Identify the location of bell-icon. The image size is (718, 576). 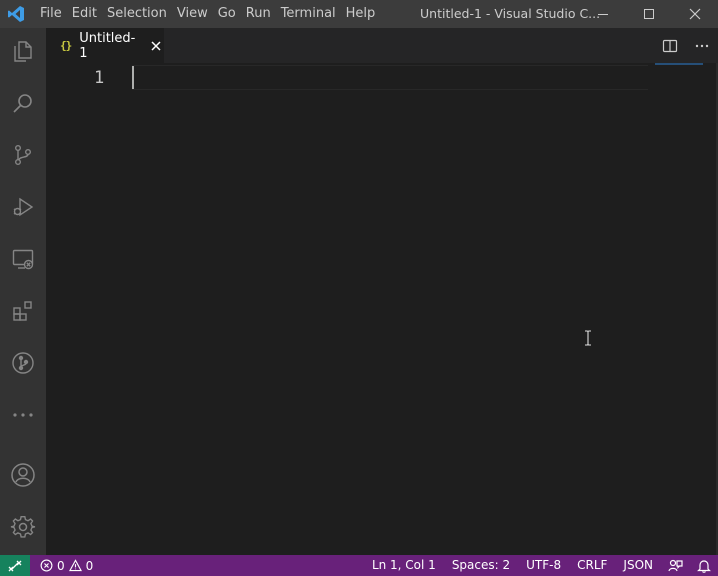
(704, 566).